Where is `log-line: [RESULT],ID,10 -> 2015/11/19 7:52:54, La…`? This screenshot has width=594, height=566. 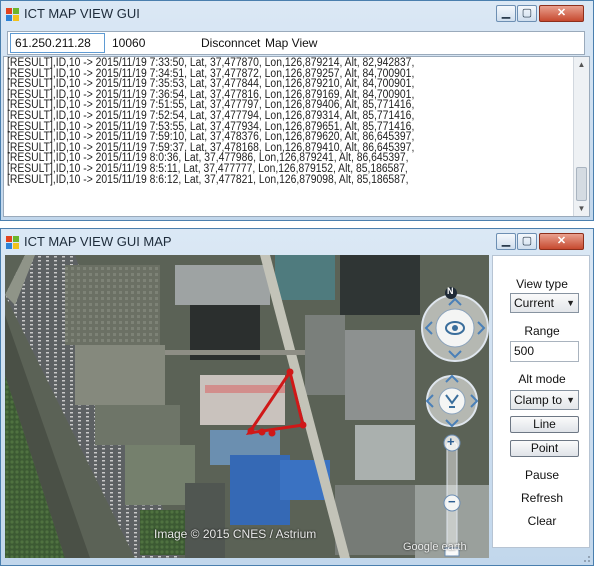 log-line: [RESULT],ID,10 -> 2015/11/19 7:52:54, La… is located at coordinates (211, 115).